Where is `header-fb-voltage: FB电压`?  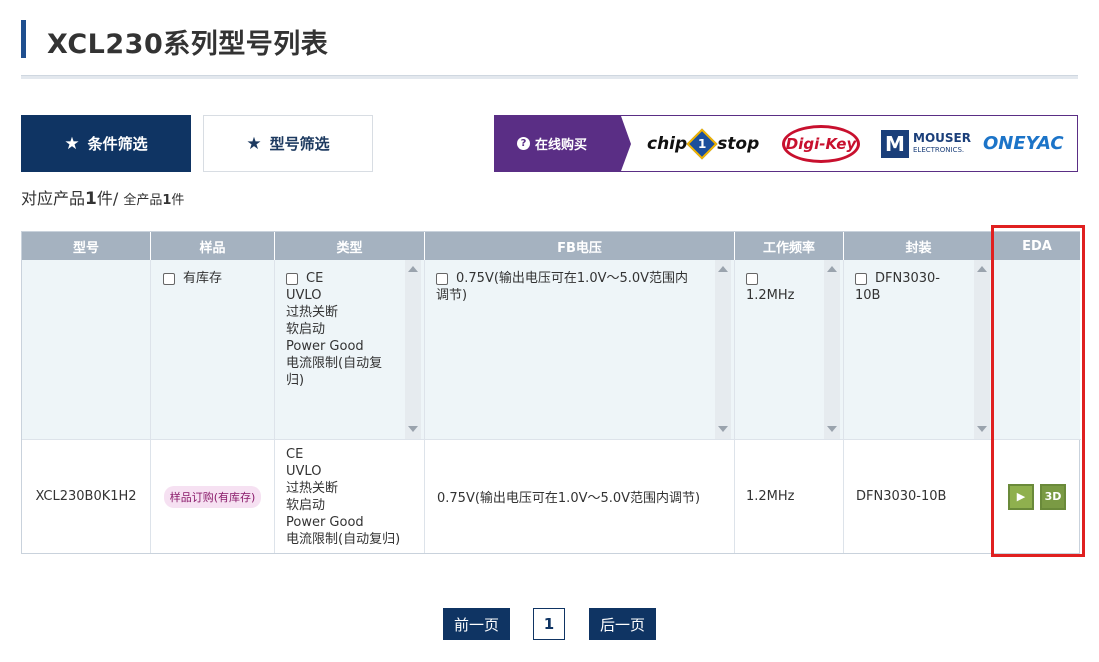 header-fb-voltage: FB电压 is located at coordinates (580, 246).